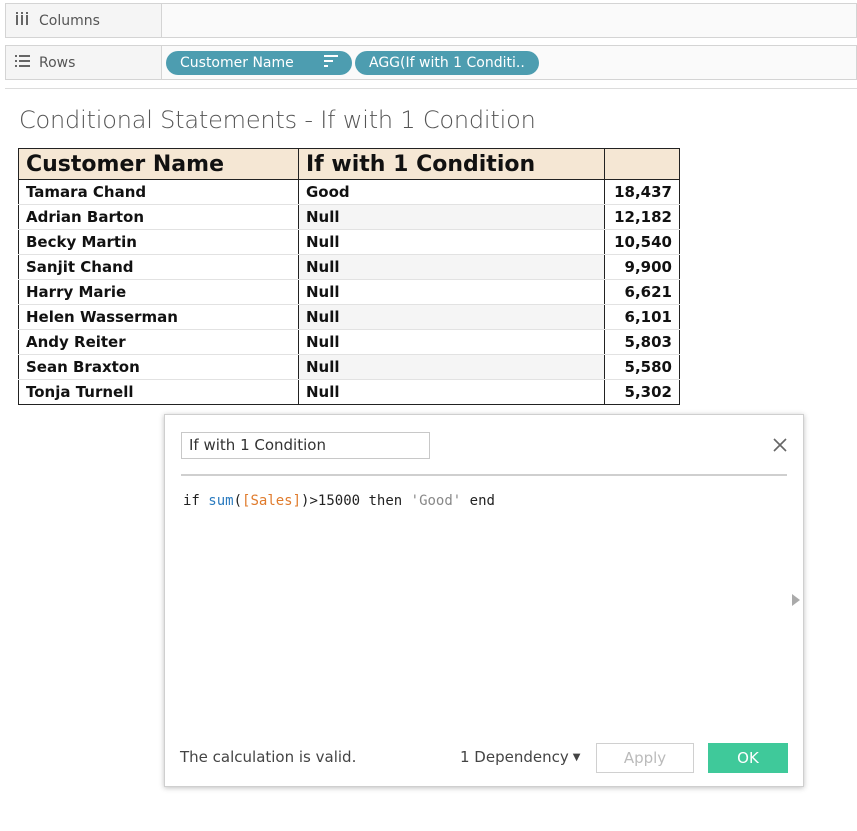 The height and width of the screenshot is (831, 857). What do you see at coordinates (576, 757) in the screenshot?
I see `caret-down-icon: ▼` at bounding box center [576, 757].